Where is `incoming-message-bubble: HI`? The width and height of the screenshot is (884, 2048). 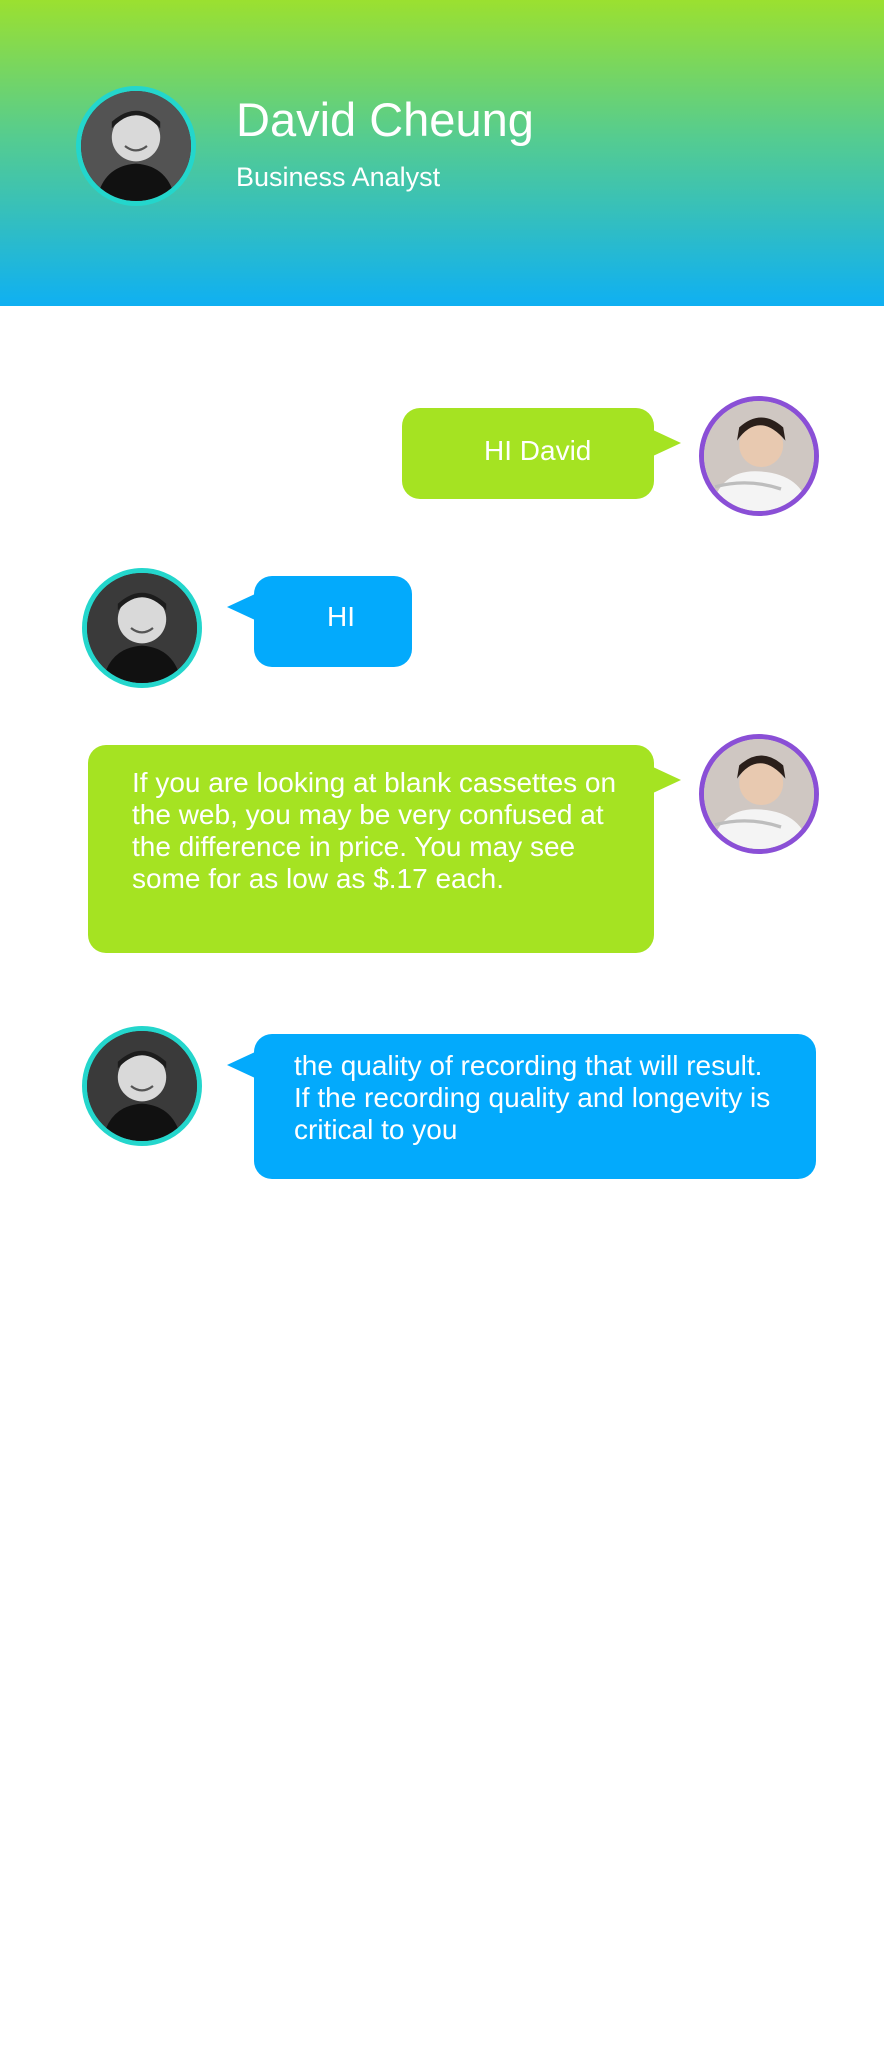
incoming-message-bubble: HI is located at coordinates (319, 621).